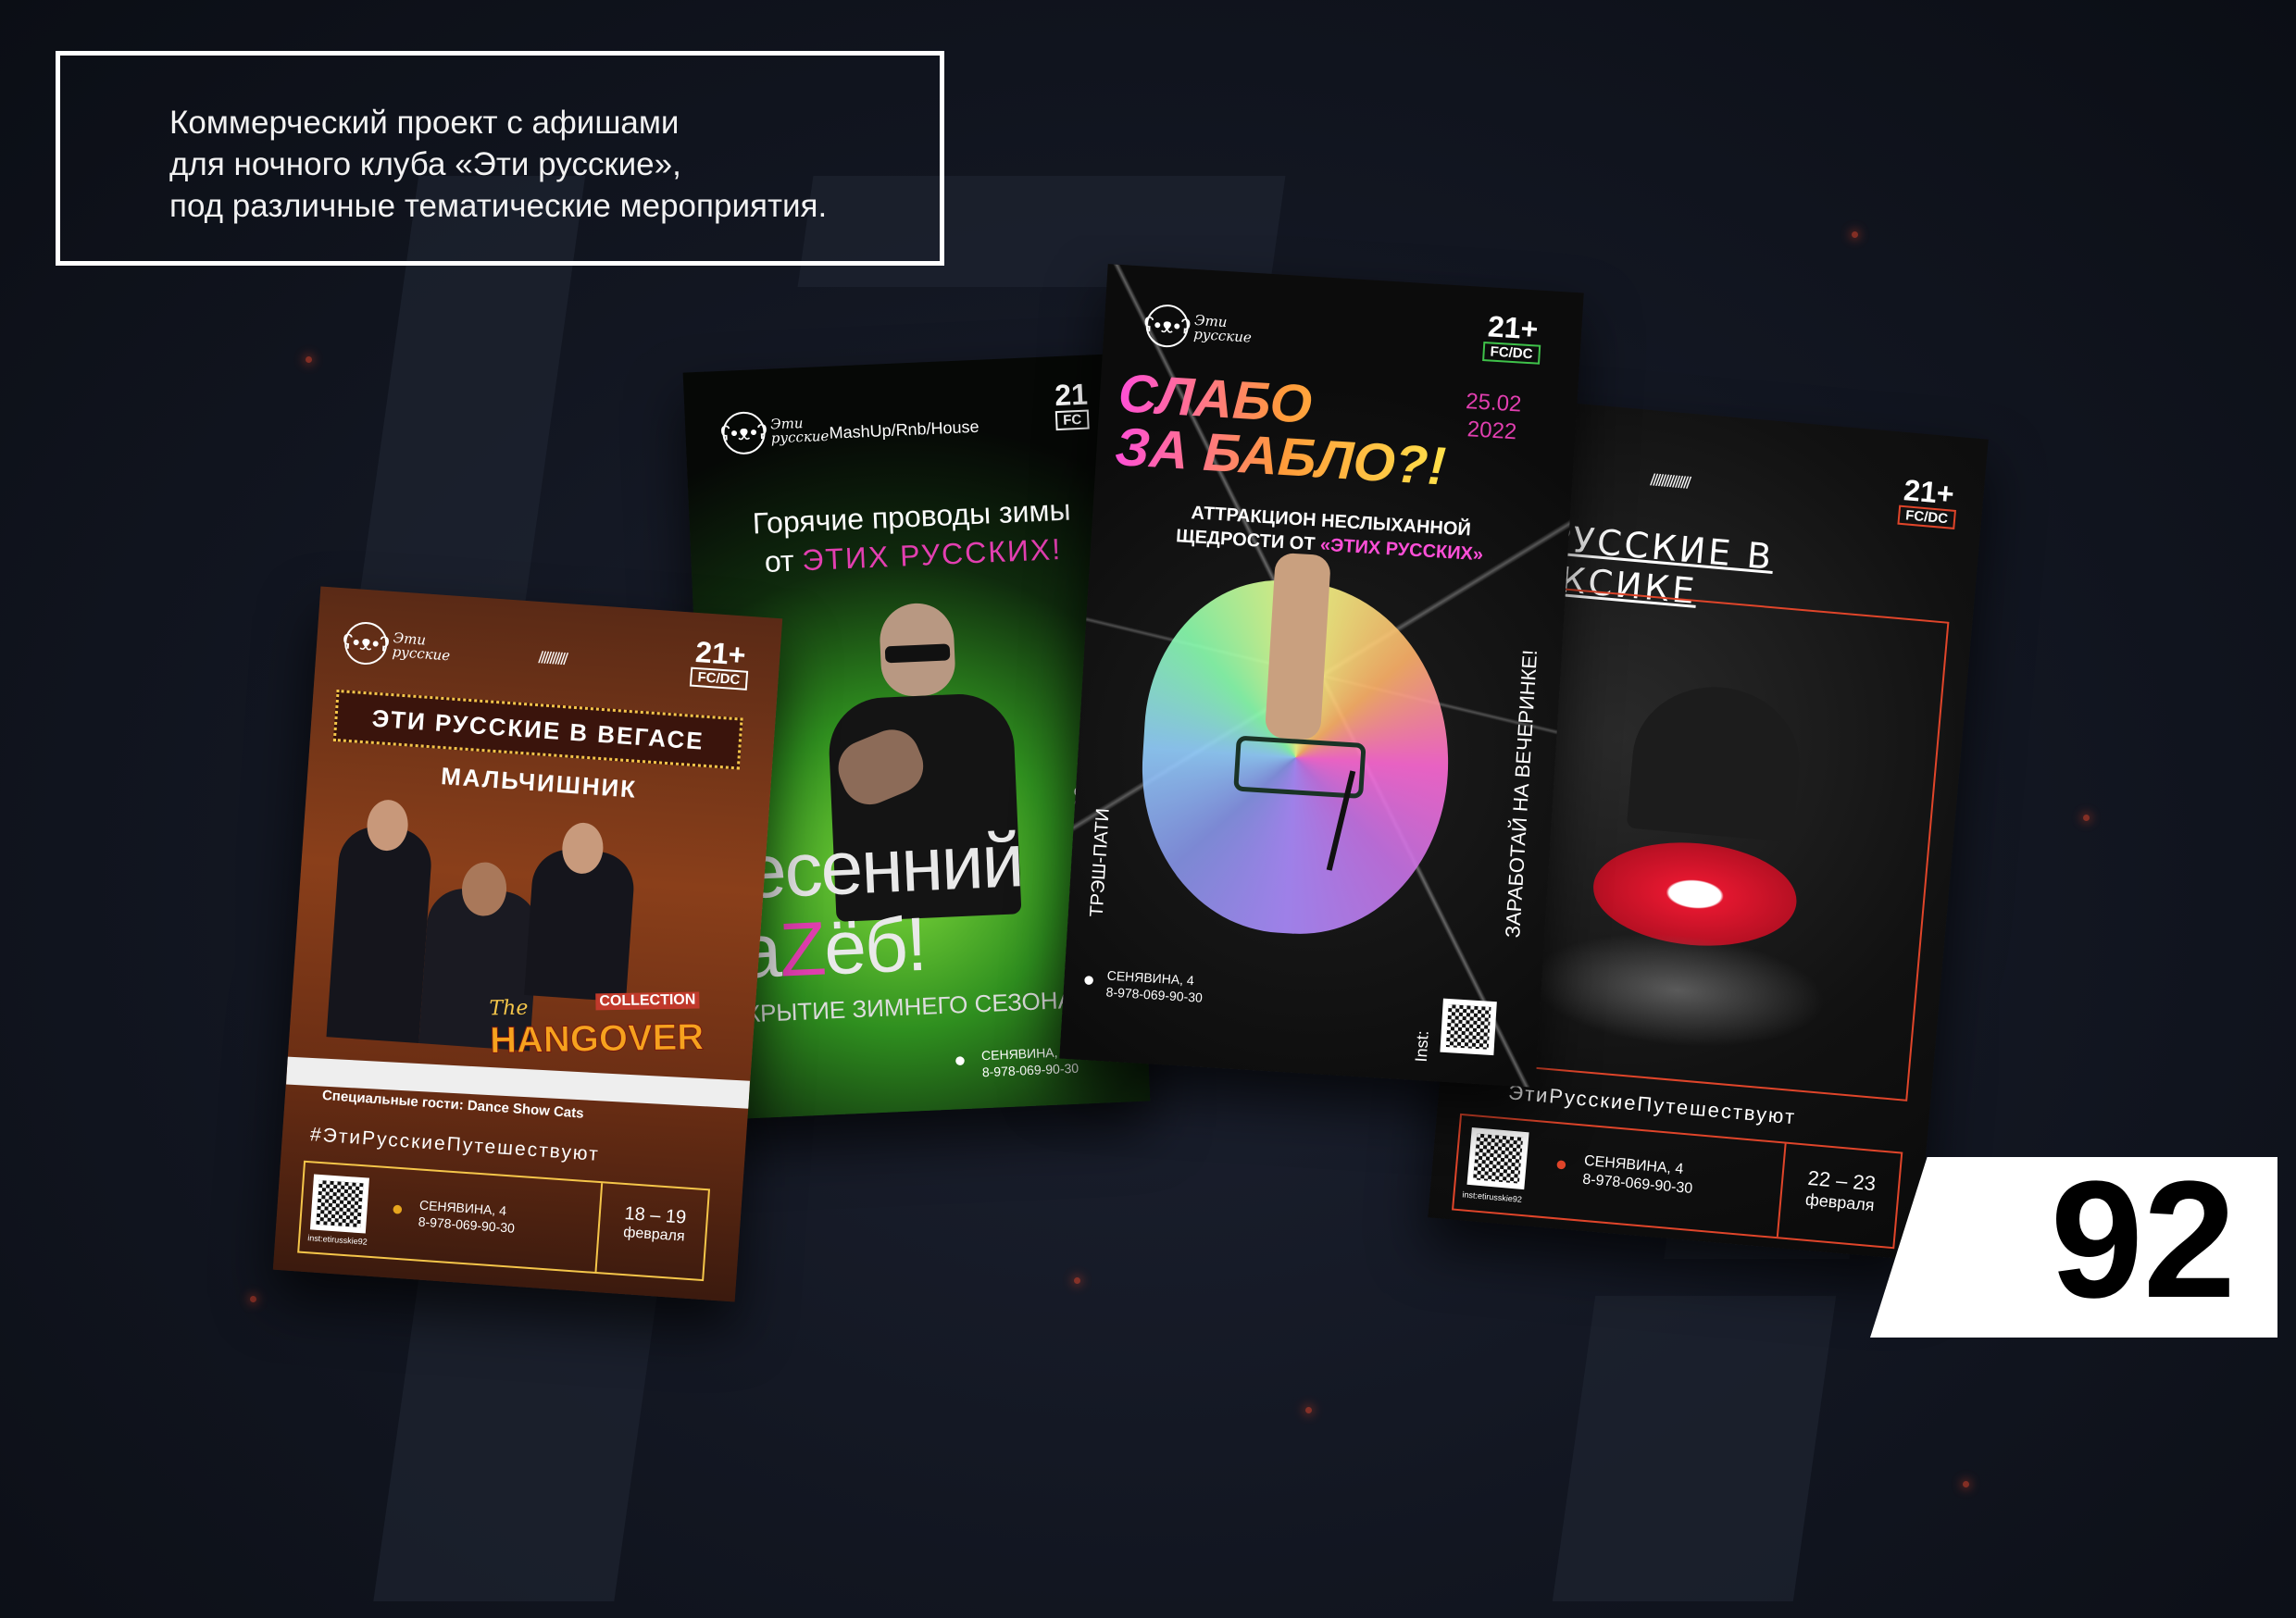 The image size is (2296, 1618). Describe the element at coordinates (779, 561) in the screenshot. I see `headline-from: от` at that location.